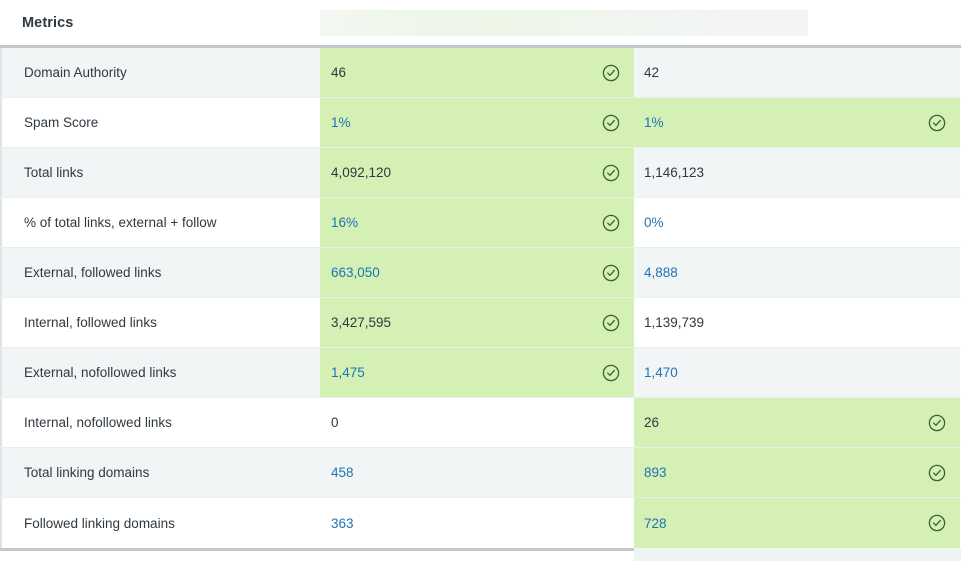 The width and height of the screenshot is (961, 561). I want to click on table-row: Total links 4,092,120 1,146,123, so click(480, 173).